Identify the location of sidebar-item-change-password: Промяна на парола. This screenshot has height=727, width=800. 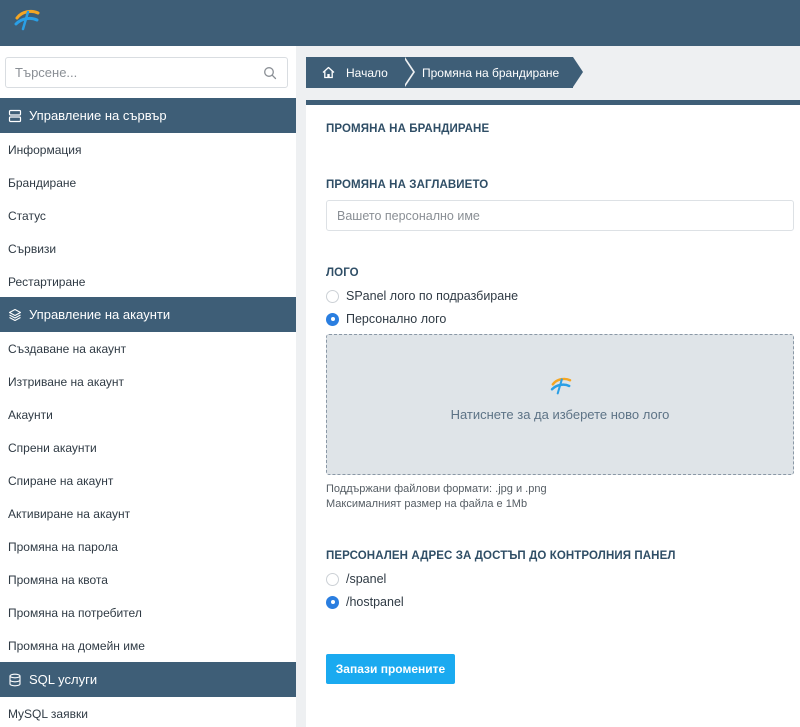
(63, 547).